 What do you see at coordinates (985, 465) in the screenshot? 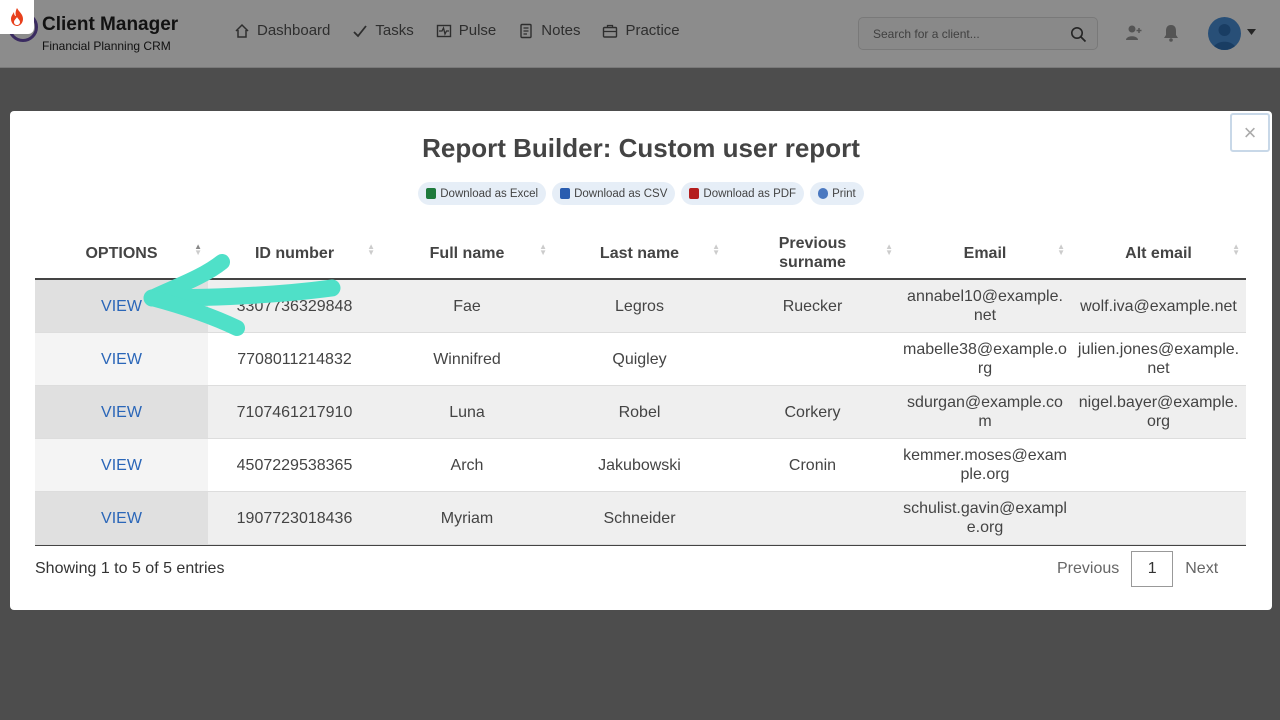
I see `email-cell: kemmer.moses@example.org` at bounding box center [985, 465].